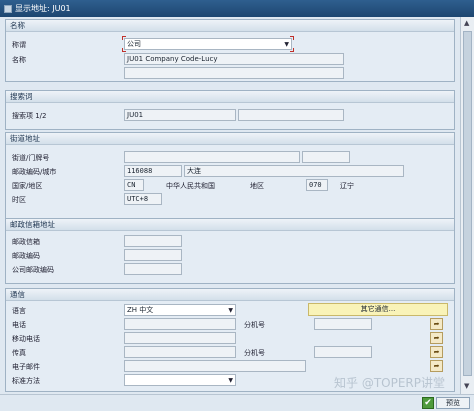 The image size is (474, 411). What do you see at coordinates (230, 97) in the screenshot?
I see `search-section-header: 搜索词` at bounding box center [230, 97].